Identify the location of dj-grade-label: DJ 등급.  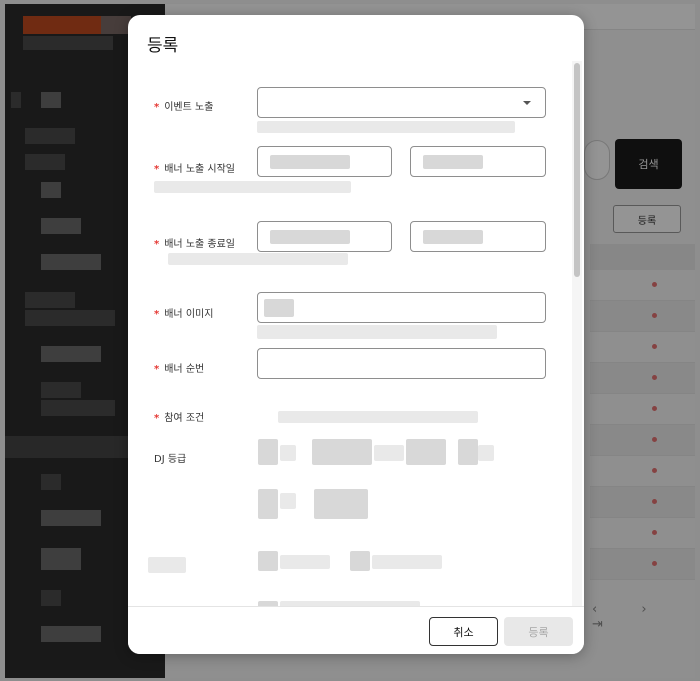
(170, 459).